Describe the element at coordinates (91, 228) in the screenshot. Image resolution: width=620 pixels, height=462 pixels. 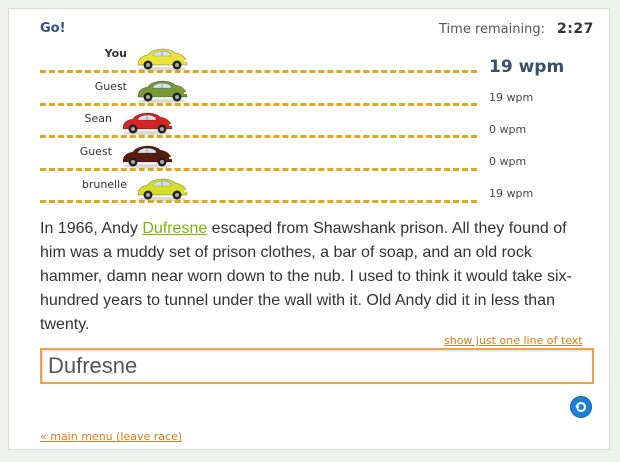
I see `passage-typed-text: In 1966, Andy` at that location.